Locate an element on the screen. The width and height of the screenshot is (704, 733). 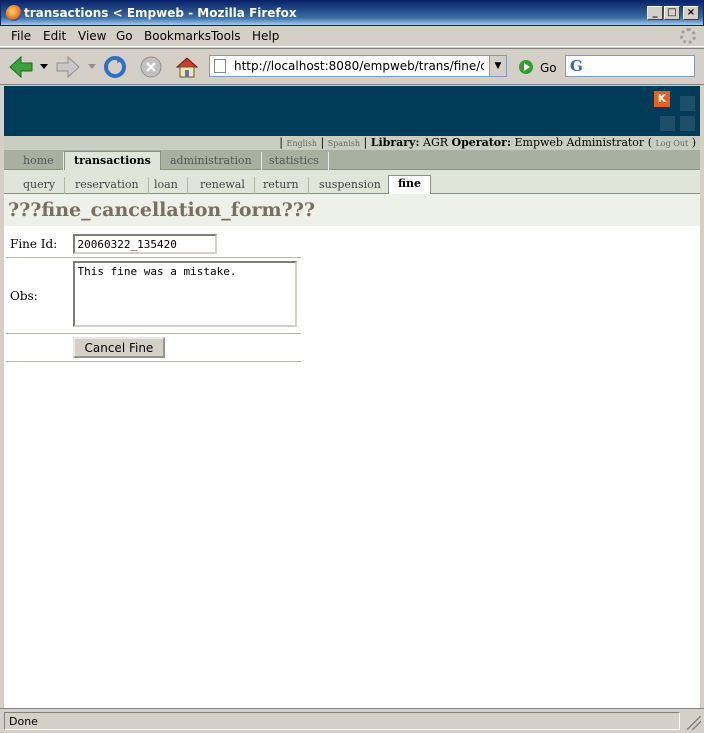
page-icon is located at coordinates (220, 66).